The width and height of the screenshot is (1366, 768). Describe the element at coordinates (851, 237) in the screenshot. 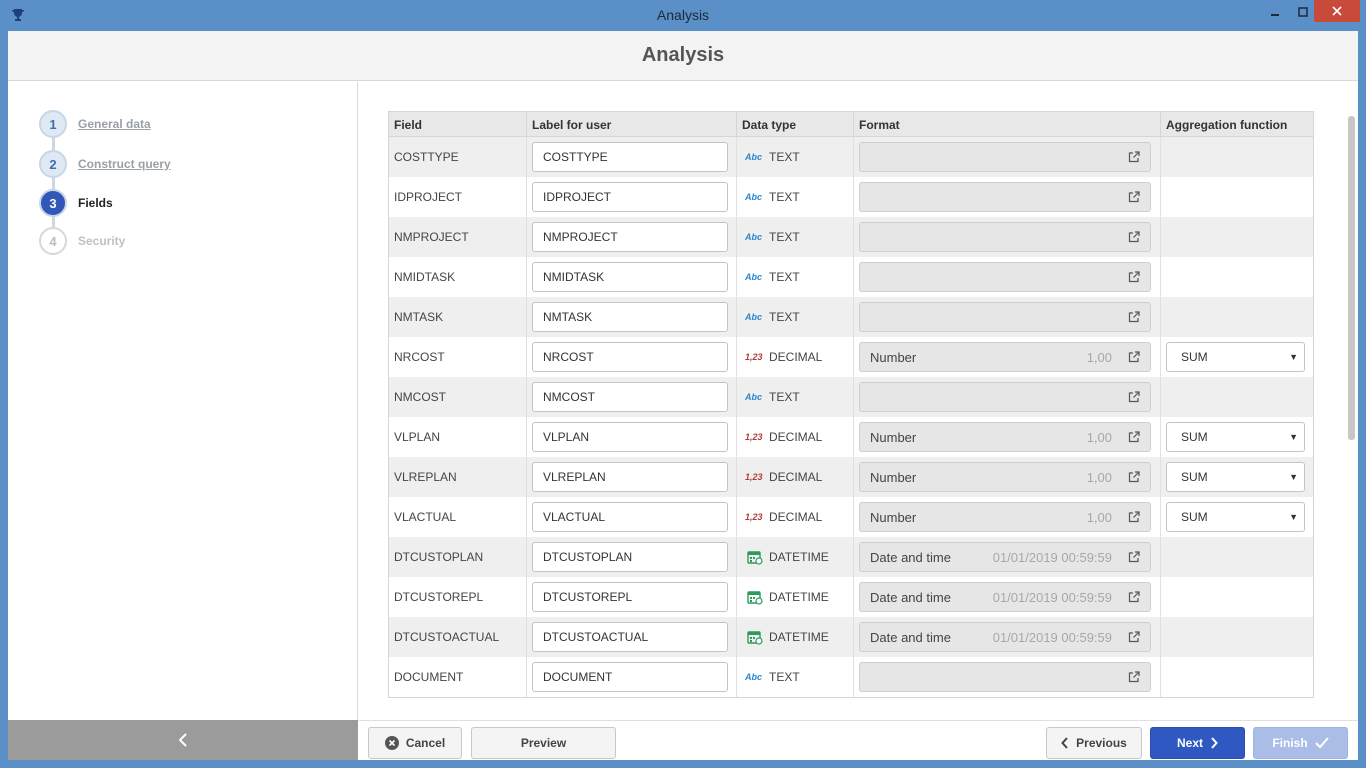

I see `table-row: NMPROJECT Abc TEXT` at that location.